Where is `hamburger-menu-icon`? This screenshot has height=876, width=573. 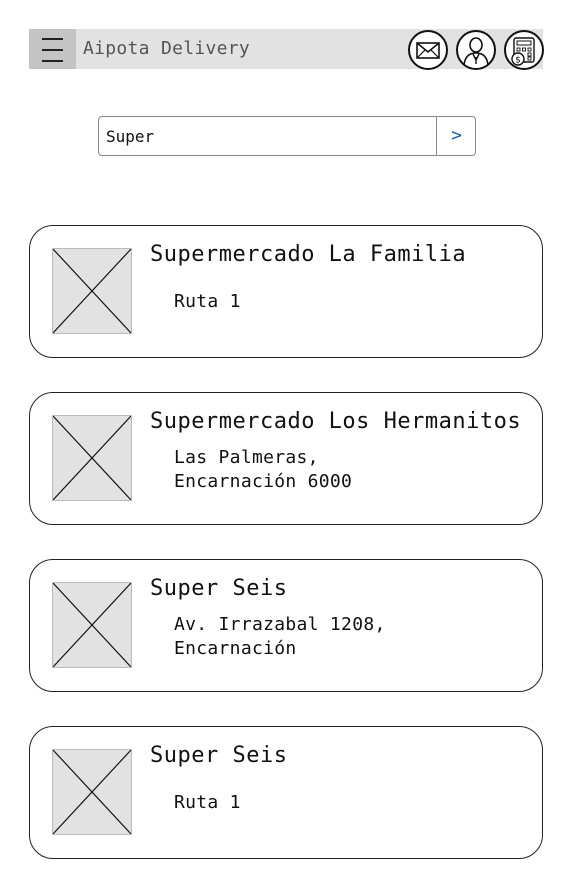 hamburger-menu-icon is located at coordinates (52, 49).